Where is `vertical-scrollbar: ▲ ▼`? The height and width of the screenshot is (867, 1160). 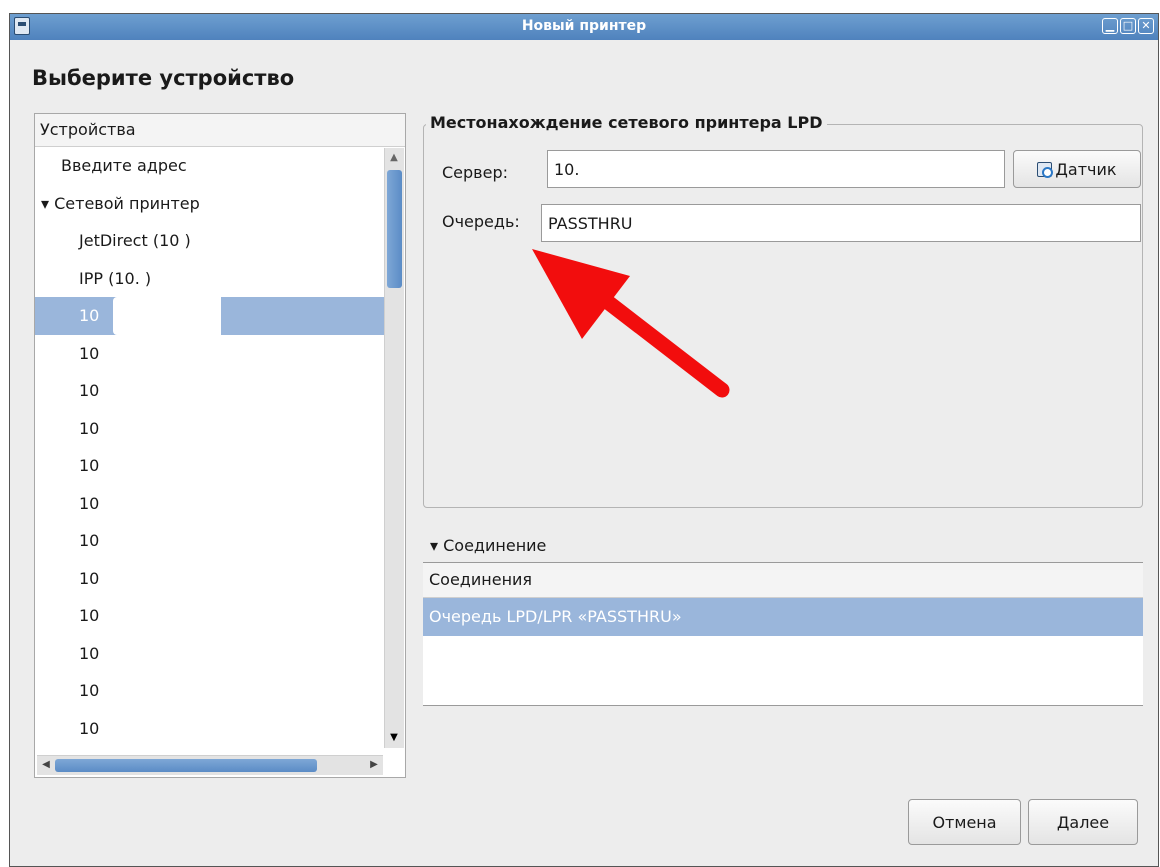
vertical-scrollbar: ▲ ▼ is located at coordinates (394, 448).